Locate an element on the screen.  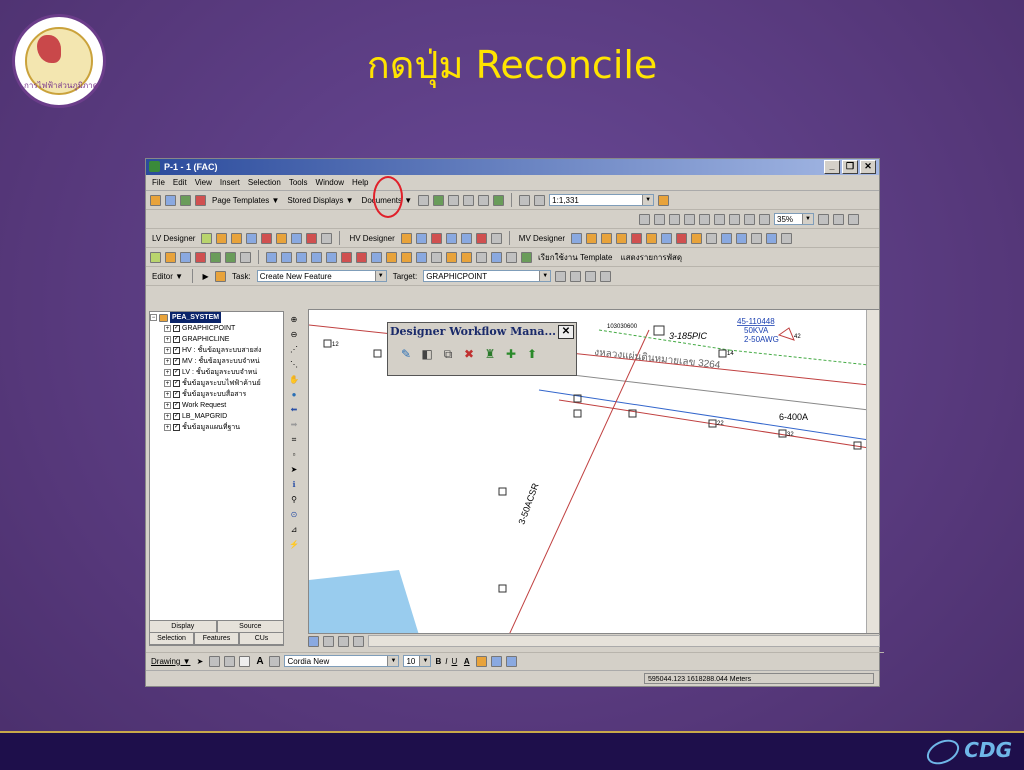
open-design-icon: ◧ is located at coordinates (427, 354).